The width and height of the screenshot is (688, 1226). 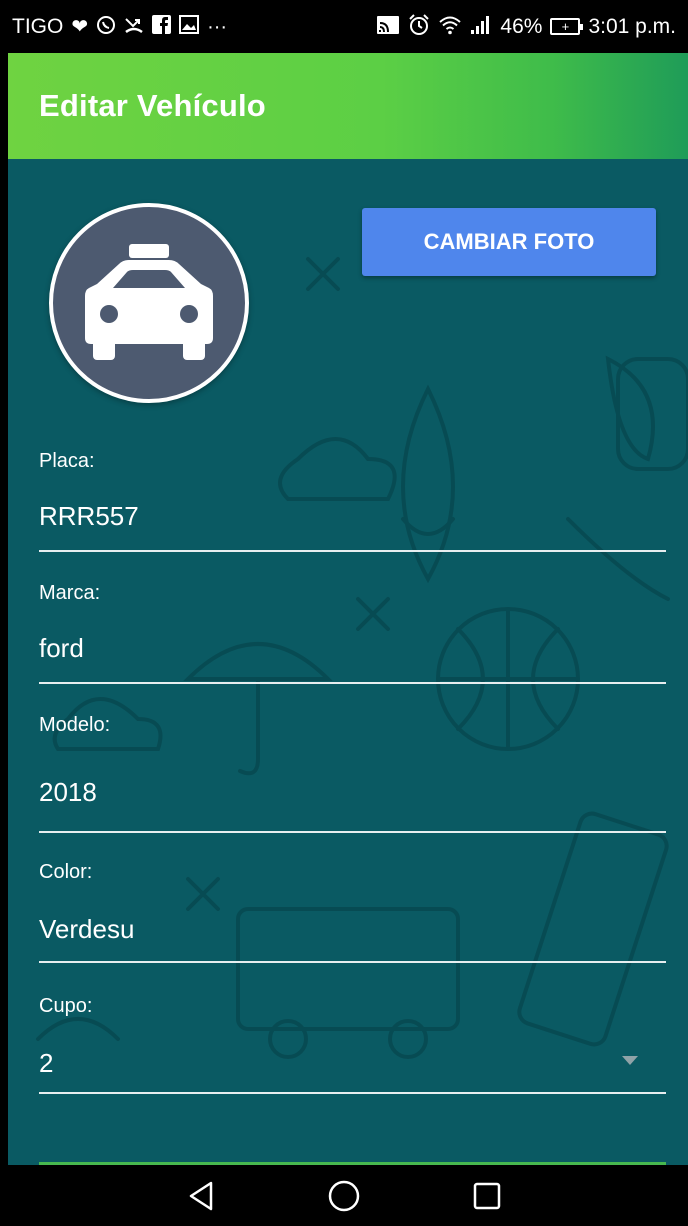 I want to click on navigation-bar, so click(x=344, y=1195).